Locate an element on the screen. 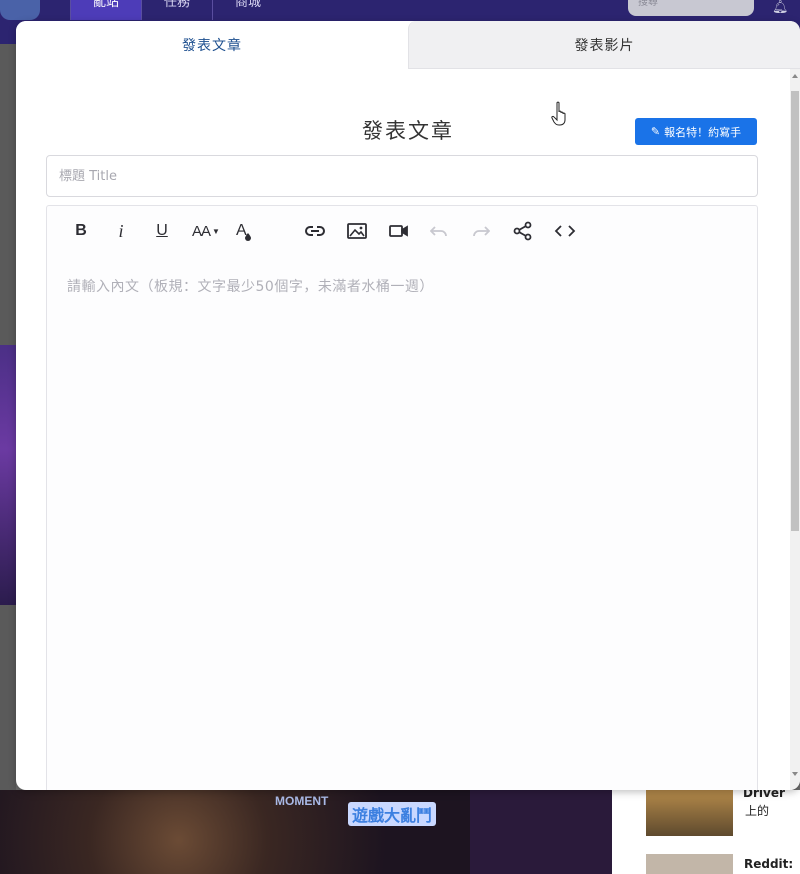 The height and width of the screenshot is (874, 800). video-icon is located at coordinates (399, 231).